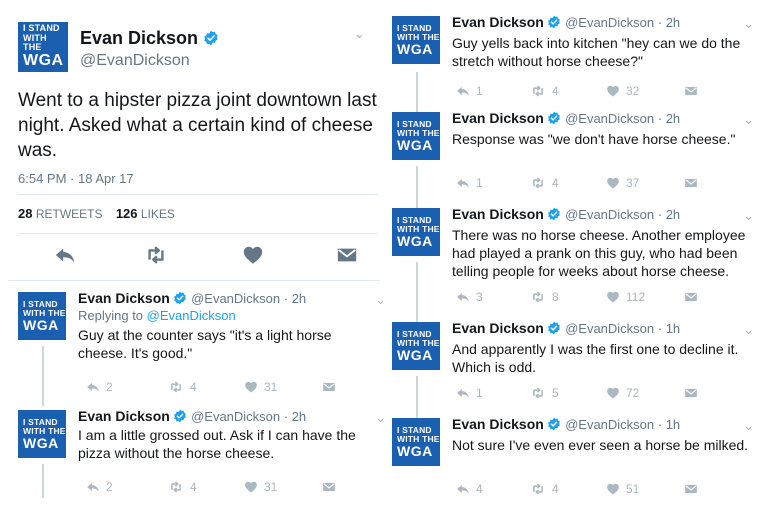 This screenshot has width=768, height=508. Describe the element at coordinates (158, 214) in the screenshot. I see `like-label: LIKES` at that location.